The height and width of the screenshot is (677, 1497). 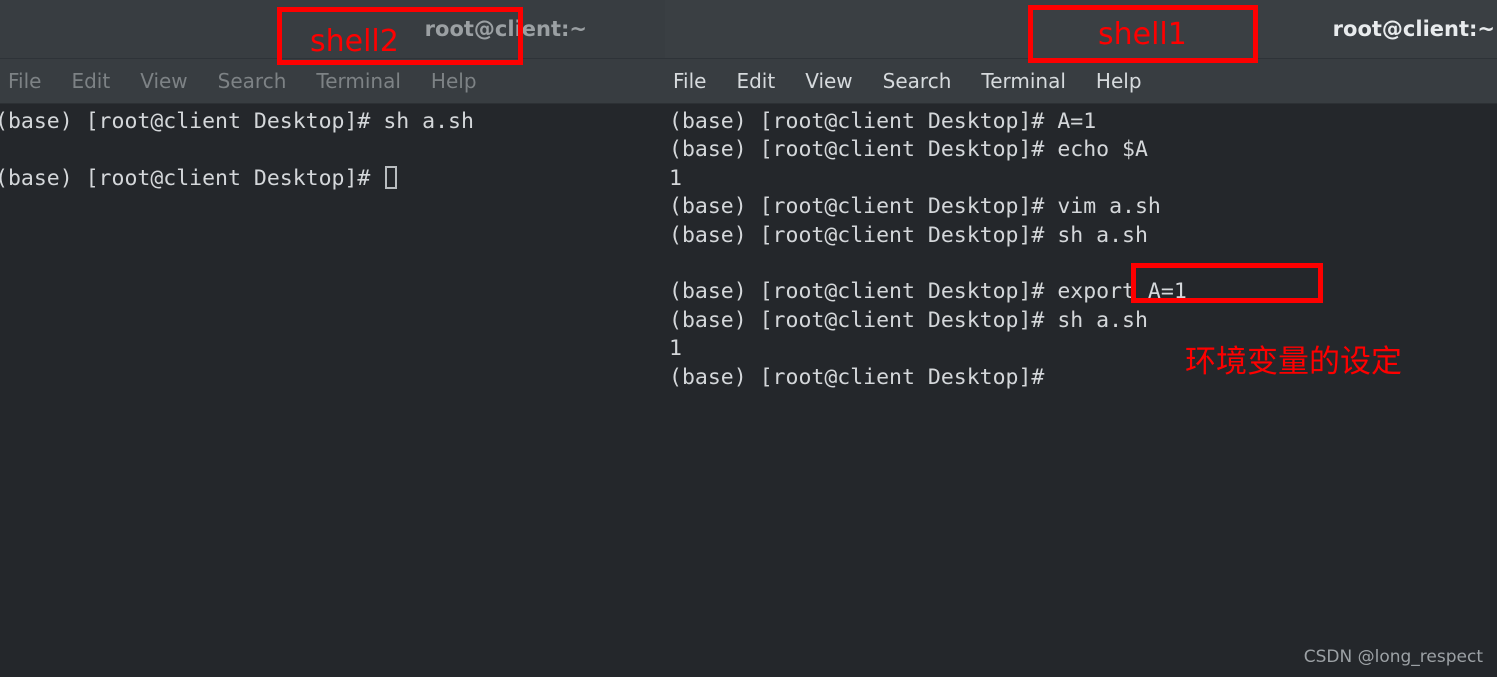 What do you see at coordinates (1393, 657) in the screenshot?
I see `watermark: CSDN @long_respect` at bounding box center [1393, 657].